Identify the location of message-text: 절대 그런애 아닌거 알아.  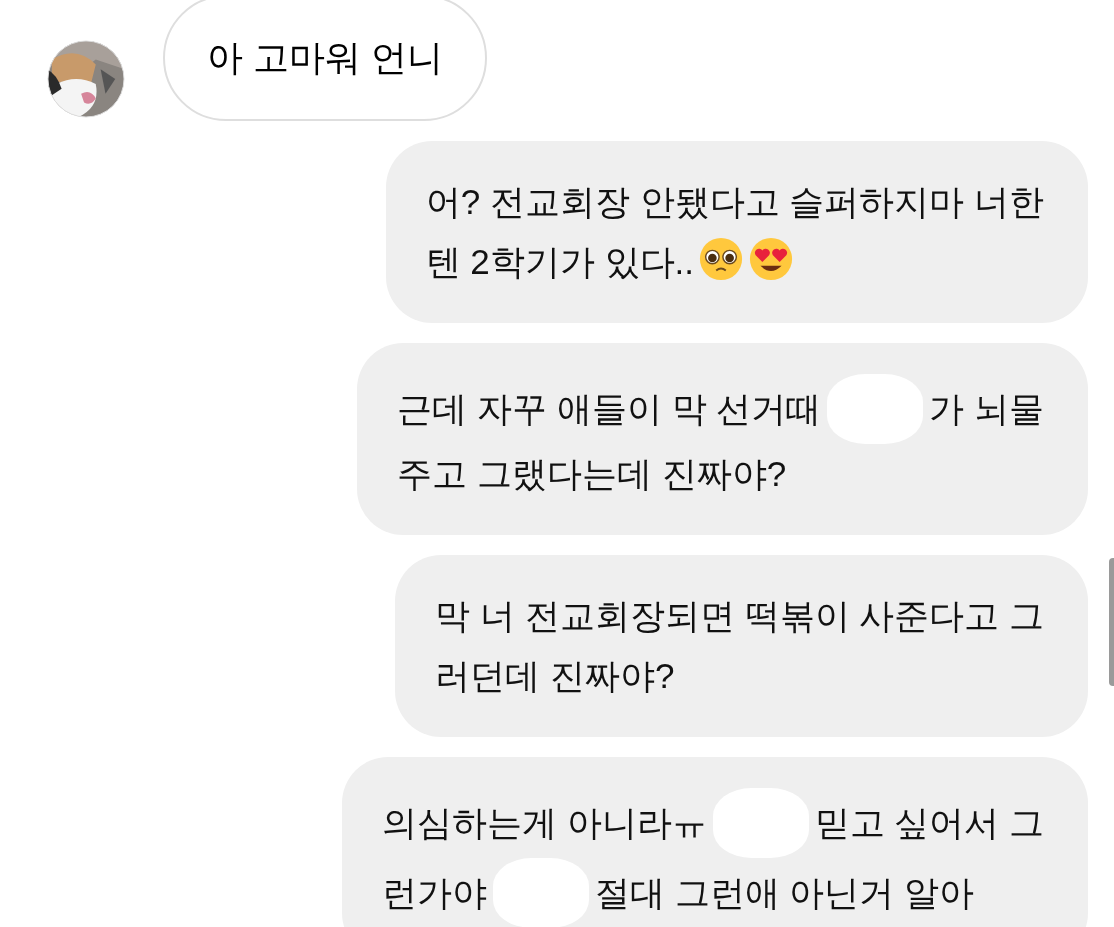
(784, 893).